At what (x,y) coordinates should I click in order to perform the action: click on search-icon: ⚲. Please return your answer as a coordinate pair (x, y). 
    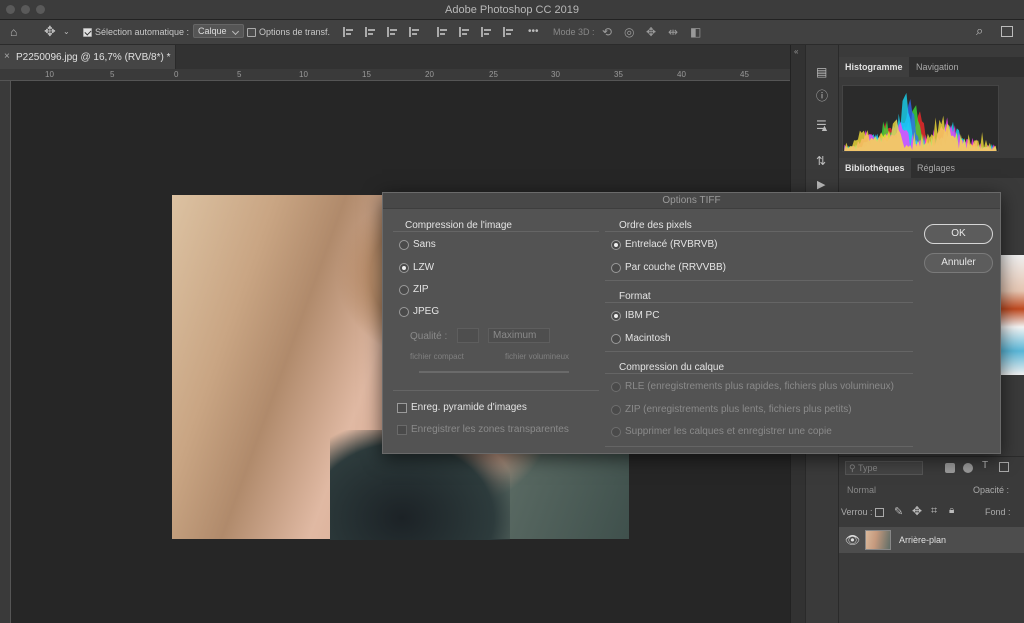
    Looking at the image, I should click on (853, 468).